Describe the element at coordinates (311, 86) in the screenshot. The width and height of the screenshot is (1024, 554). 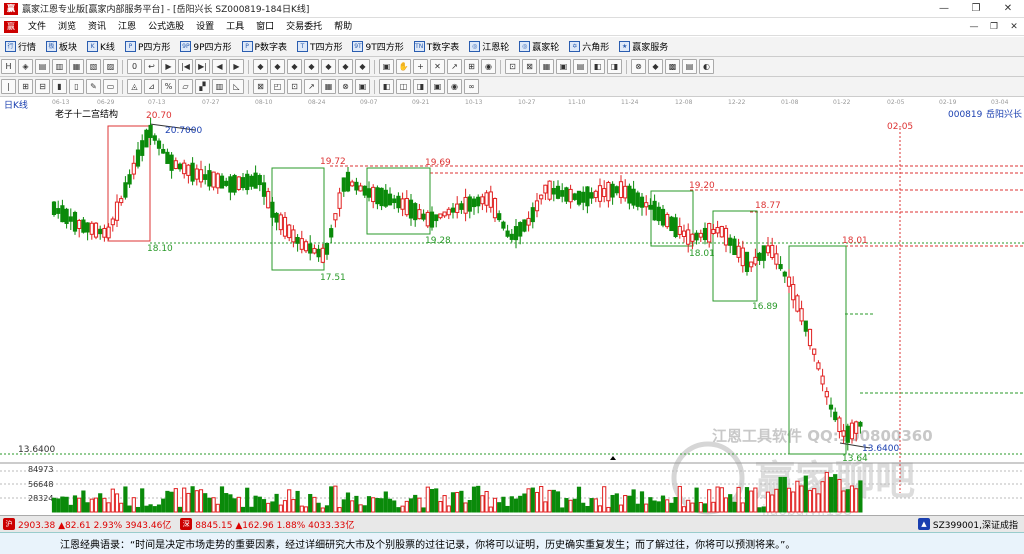
I see `analysis-tool-button: ↗` at that location.